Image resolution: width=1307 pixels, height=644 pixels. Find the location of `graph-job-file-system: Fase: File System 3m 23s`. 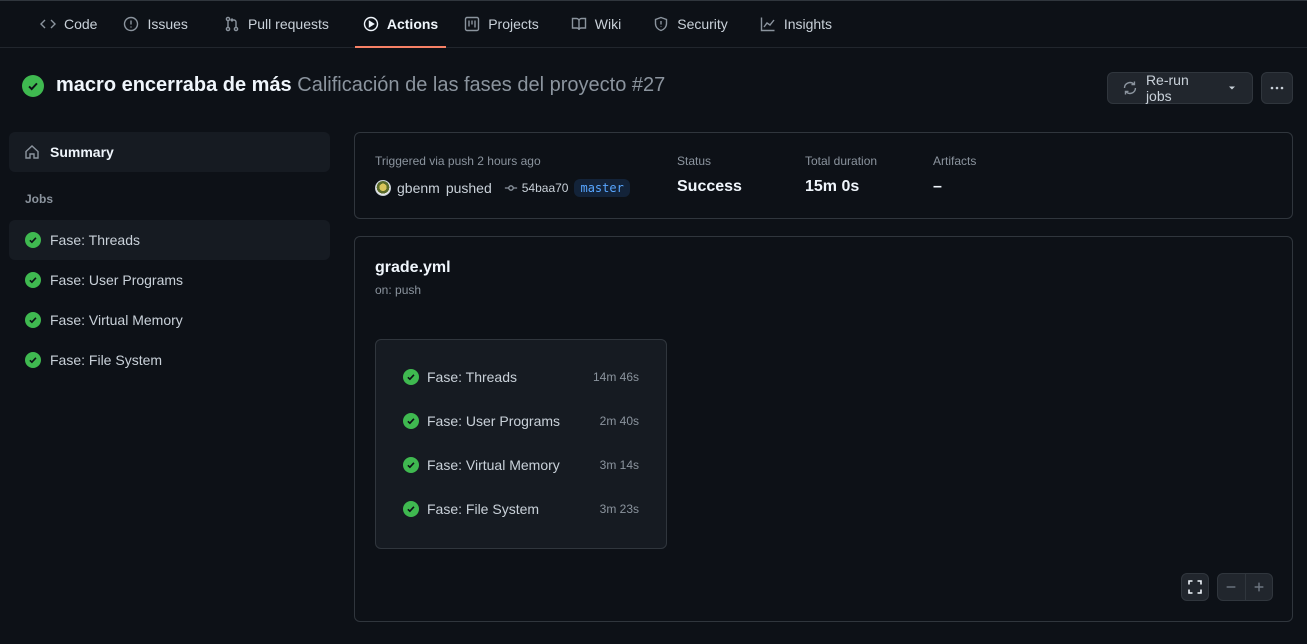

graph-job-file-system: Fase: File System 3m 23s is located at coordinates (521, 509).